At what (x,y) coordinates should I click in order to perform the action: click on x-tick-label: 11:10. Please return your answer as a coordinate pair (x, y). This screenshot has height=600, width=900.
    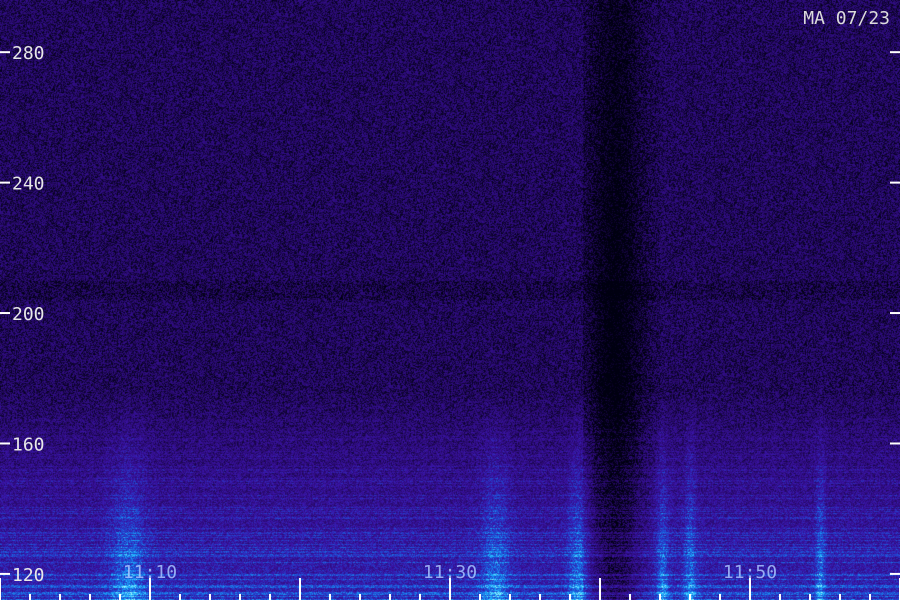
    Looking at the image, I should click on (150, 572).